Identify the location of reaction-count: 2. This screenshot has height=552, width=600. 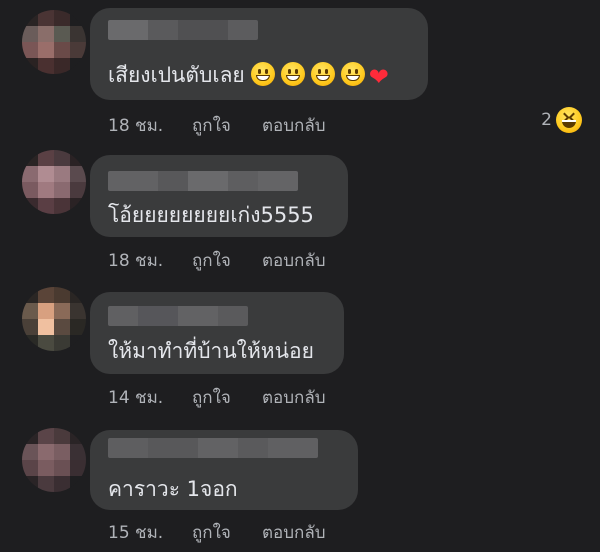
(546, 120).